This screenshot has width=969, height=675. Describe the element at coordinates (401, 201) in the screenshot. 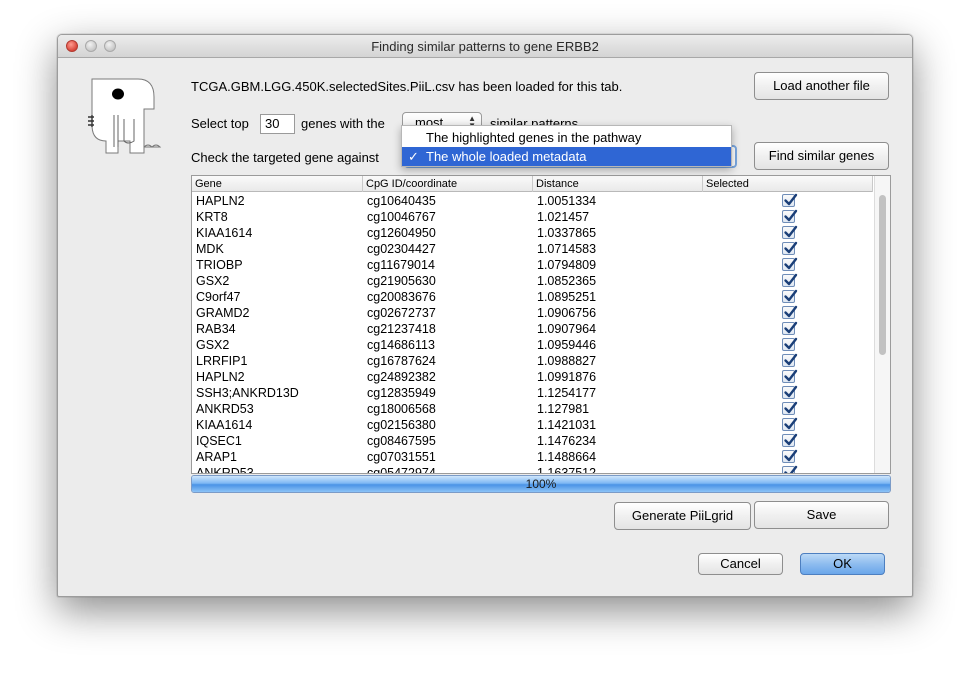

I see `cell-cpg: cg10640435` at that location.